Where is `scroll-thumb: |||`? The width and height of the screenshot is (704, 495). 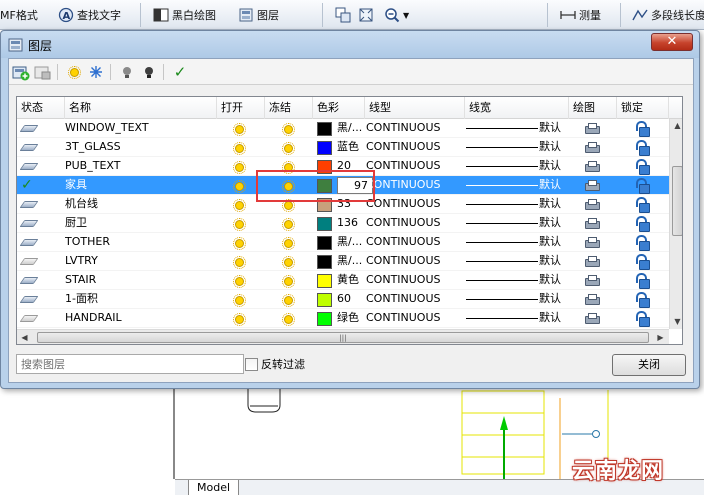
scroll-thumb: ||| is located at coordinates (343, 337).